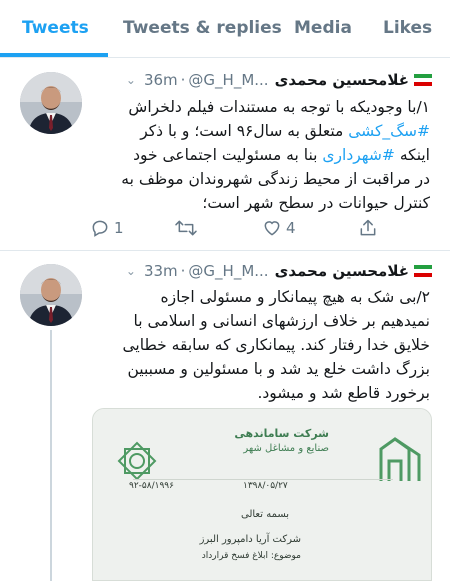  What do you see at coordinates (265, 486) in the screenshot?
I see `document-date: ۱۳۹۸/۰۵/۲۷` at bounding box center [265, 486].